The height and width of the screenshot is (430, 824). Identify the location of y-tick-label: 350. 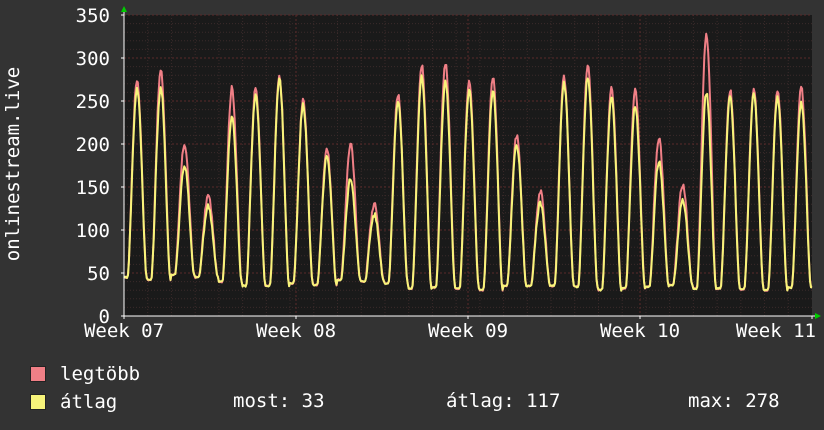
(93, 16).